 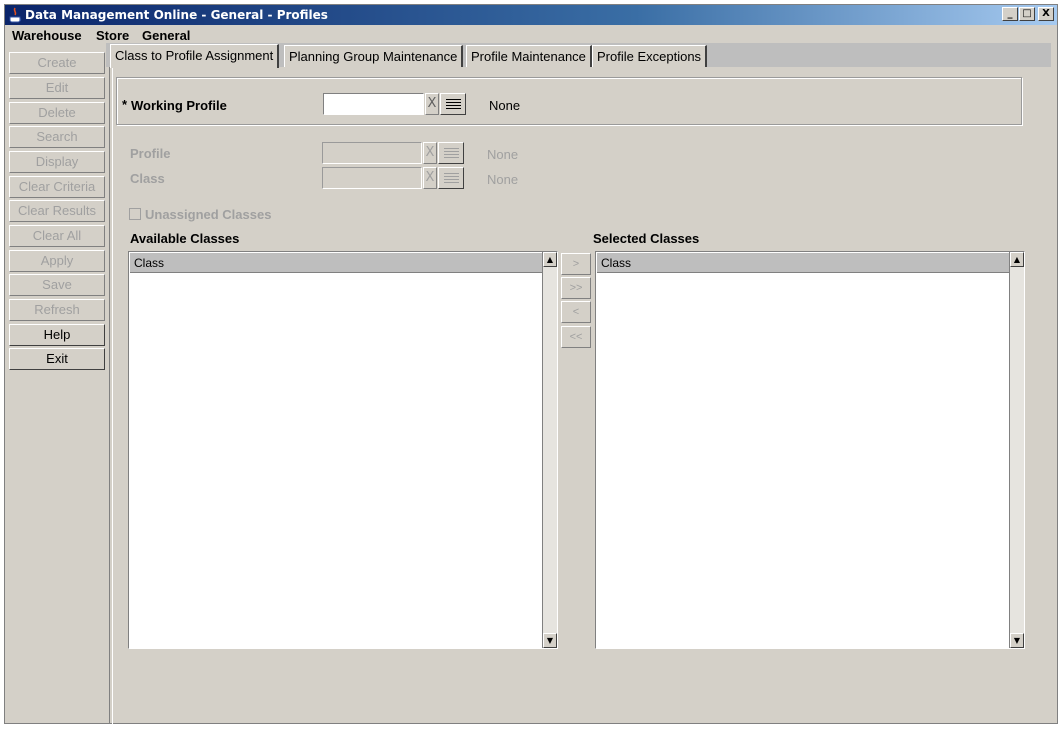 What do you see at coordinates (1046, 14) in the screenshot?
I see `close-button: X` at bounding box center [1046, 14].